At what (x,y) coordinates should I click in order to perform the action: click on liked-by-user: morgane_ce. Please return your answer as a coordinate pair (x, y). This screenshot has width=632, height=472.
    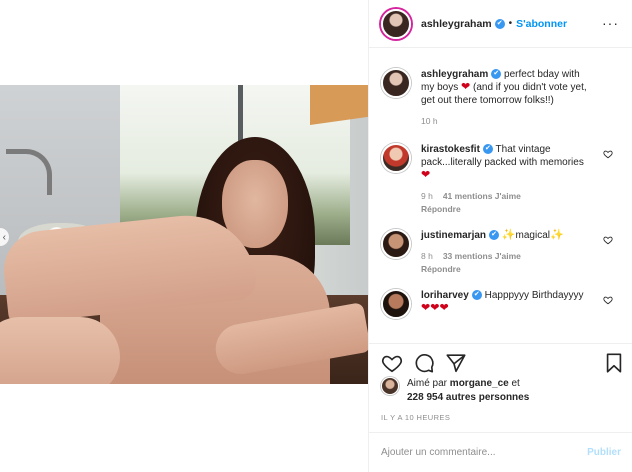
    Looking at the image, I should click on (479, 383).